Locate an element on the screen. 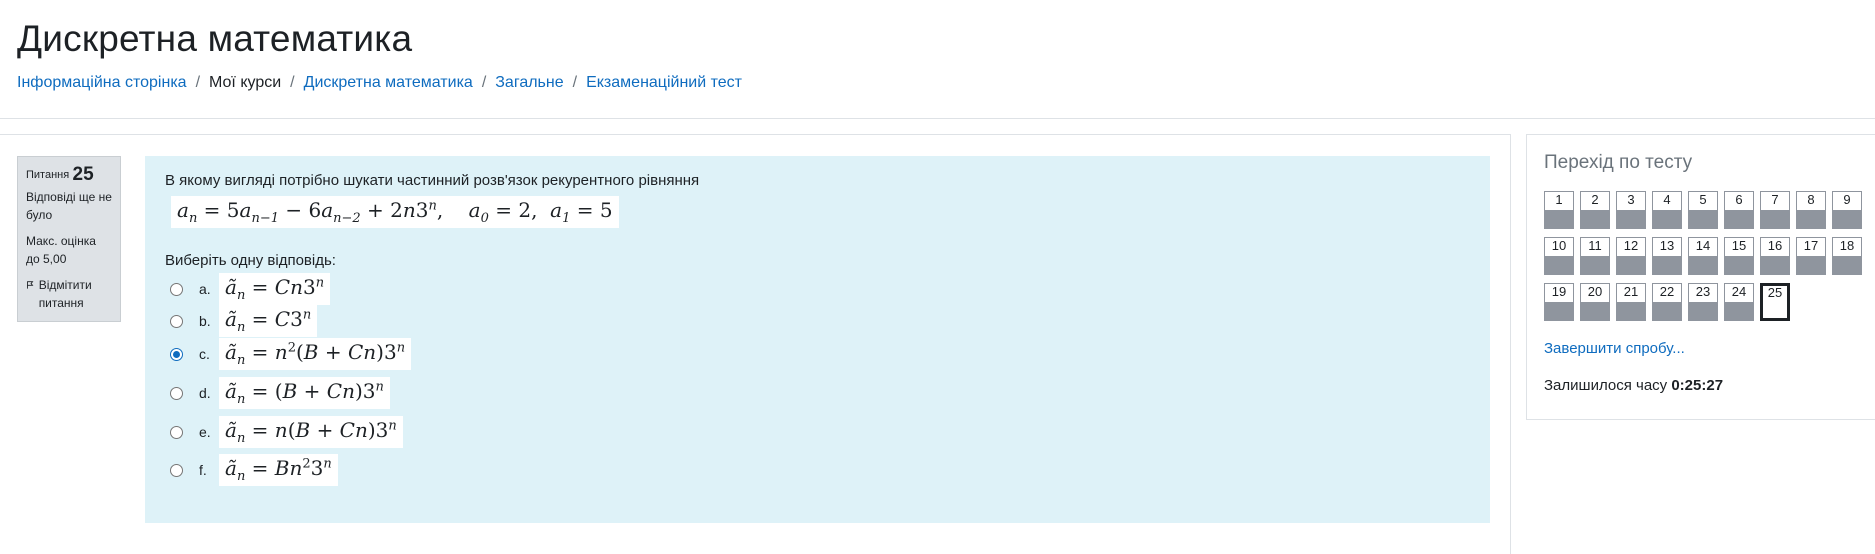 The image size is (1875, 554). answer-radio-c is located at coordinates (176, 354).